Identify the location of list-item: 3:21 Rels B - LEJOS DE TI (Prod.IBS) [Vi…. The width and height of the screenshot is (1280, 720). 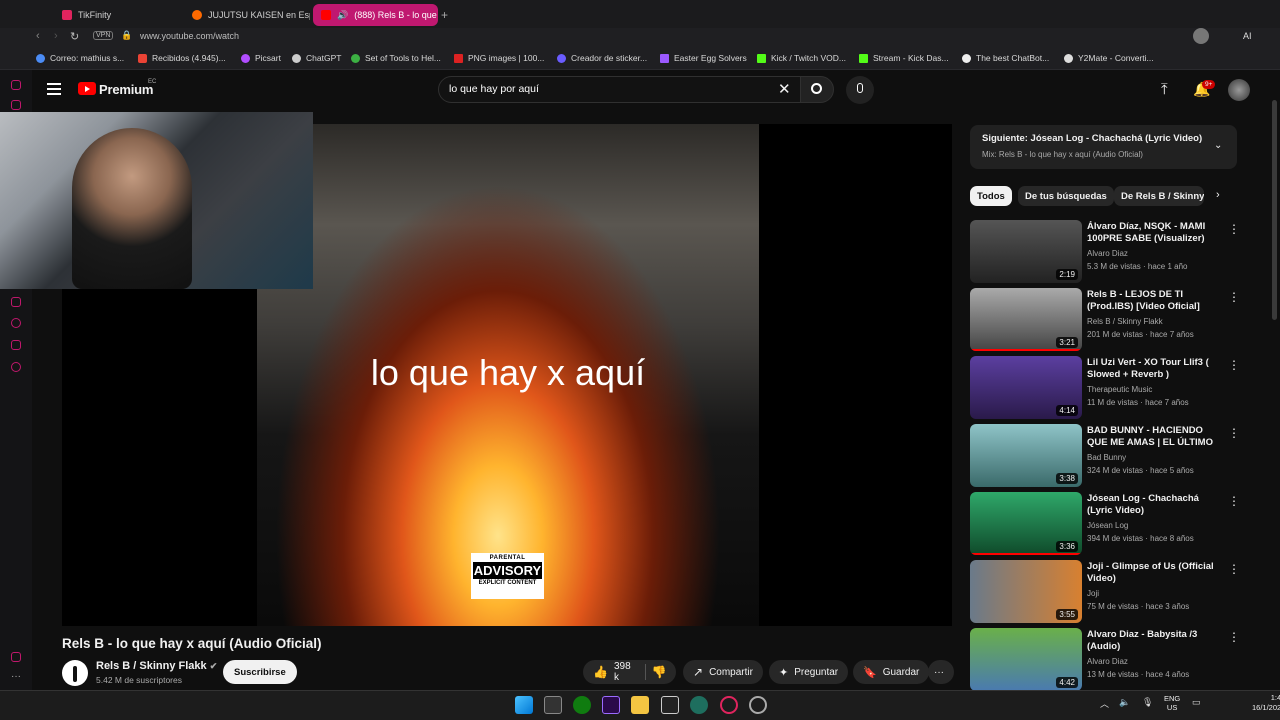
(1110, 320).